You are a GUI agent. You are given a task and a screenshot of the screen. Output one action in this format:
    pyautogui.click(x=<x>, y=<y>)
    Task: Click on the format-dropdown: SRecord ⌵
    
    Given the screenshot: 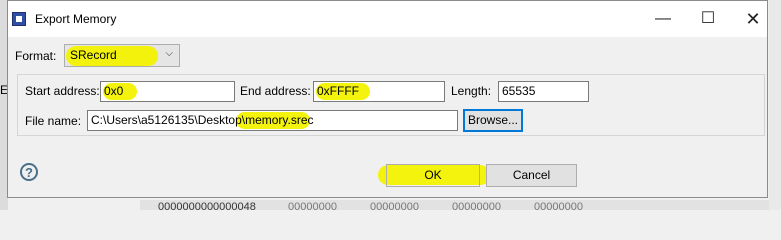 What is the action you would take?
    pyautogui.click(x=122, y=55)
    